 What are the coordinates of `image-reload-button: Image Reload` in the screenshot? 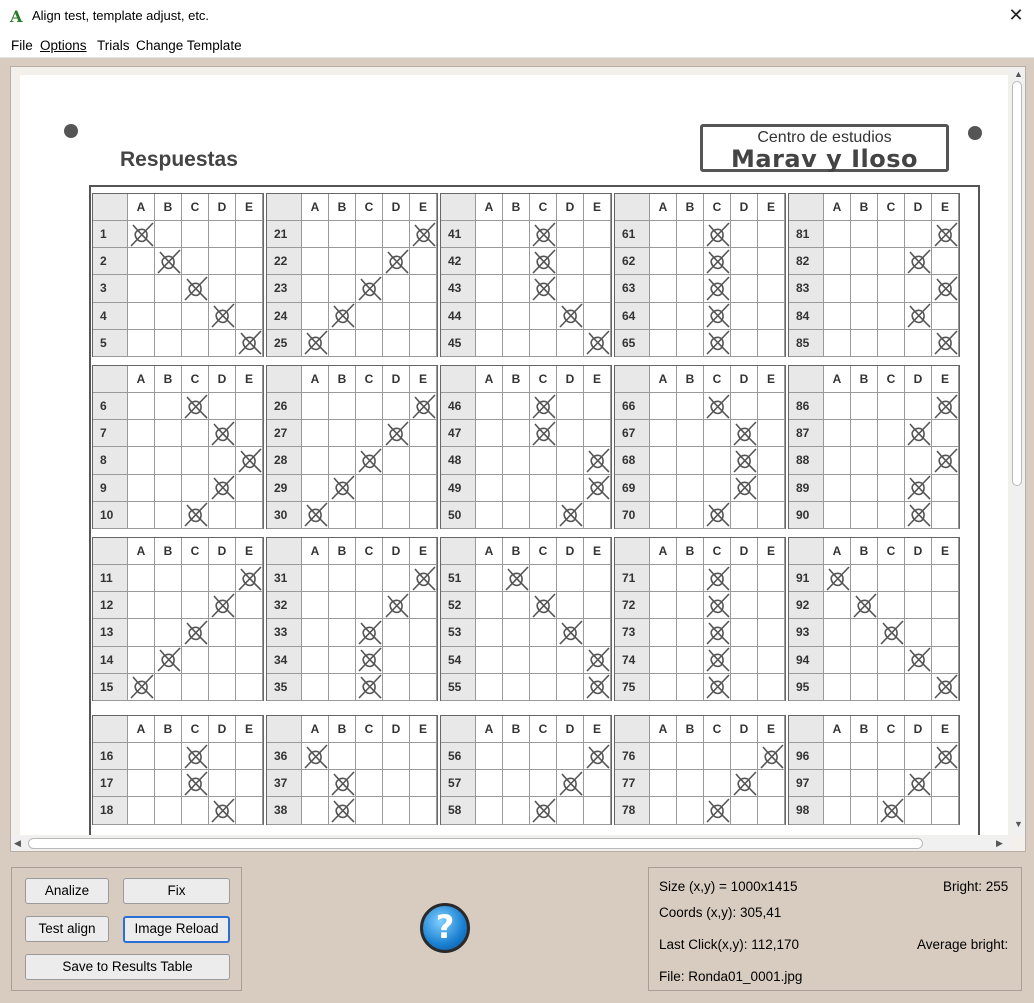 It's located at (176, 929).